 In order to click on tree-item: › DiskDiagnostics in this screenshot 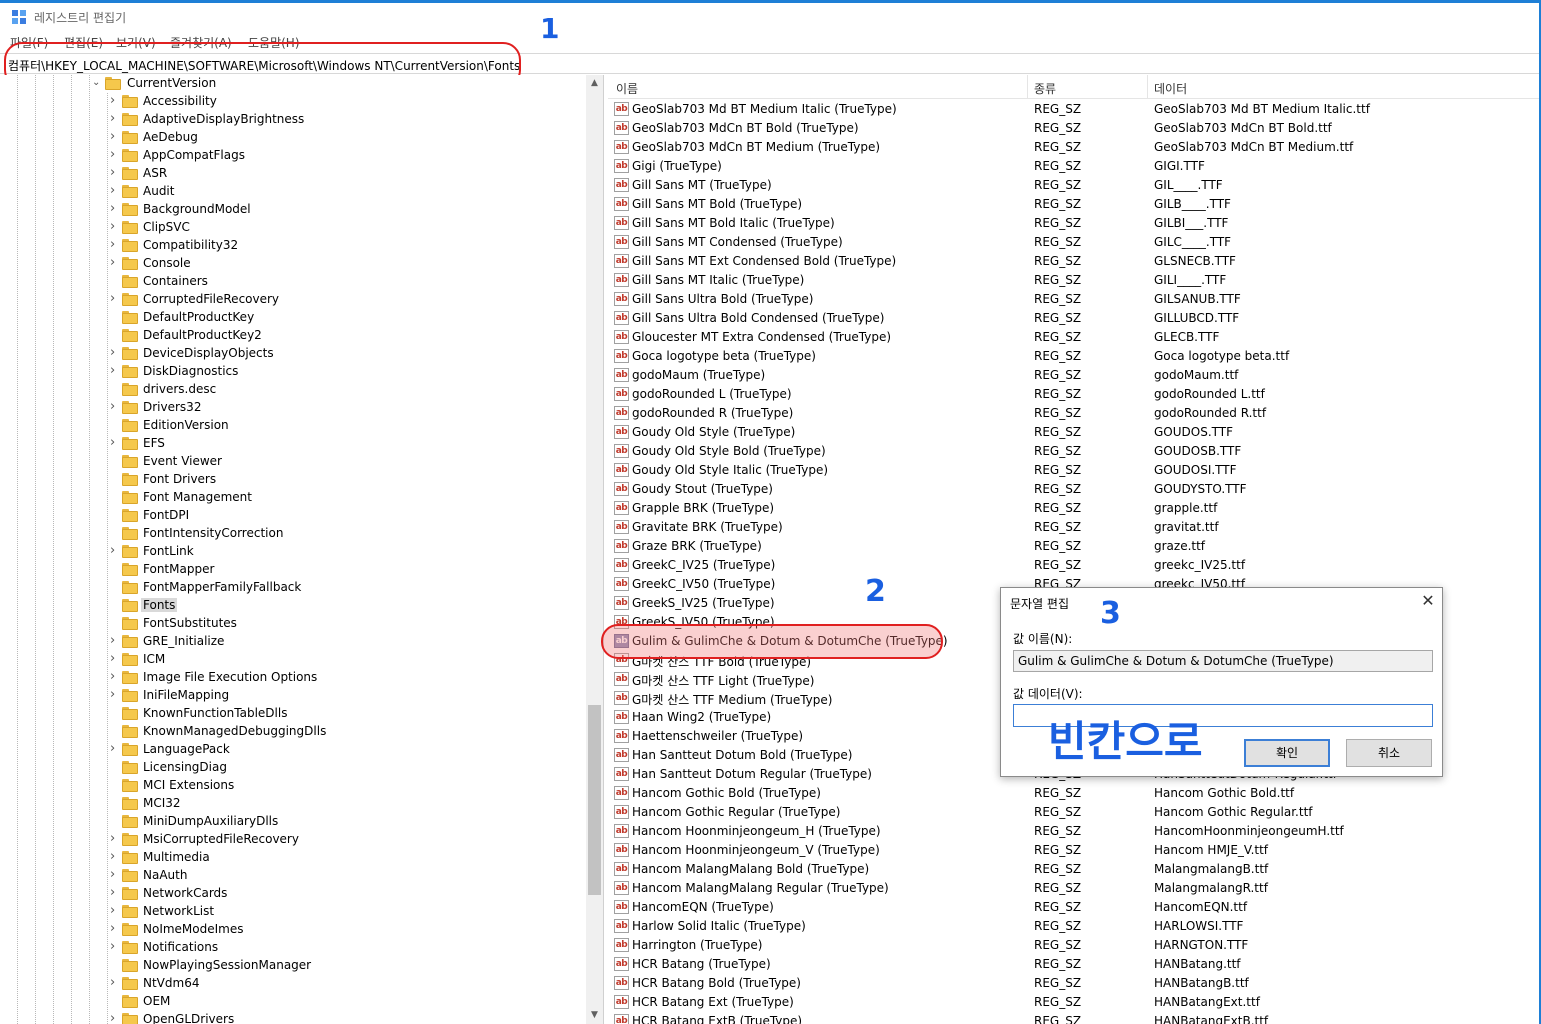, I will do `click(293, 372)`.